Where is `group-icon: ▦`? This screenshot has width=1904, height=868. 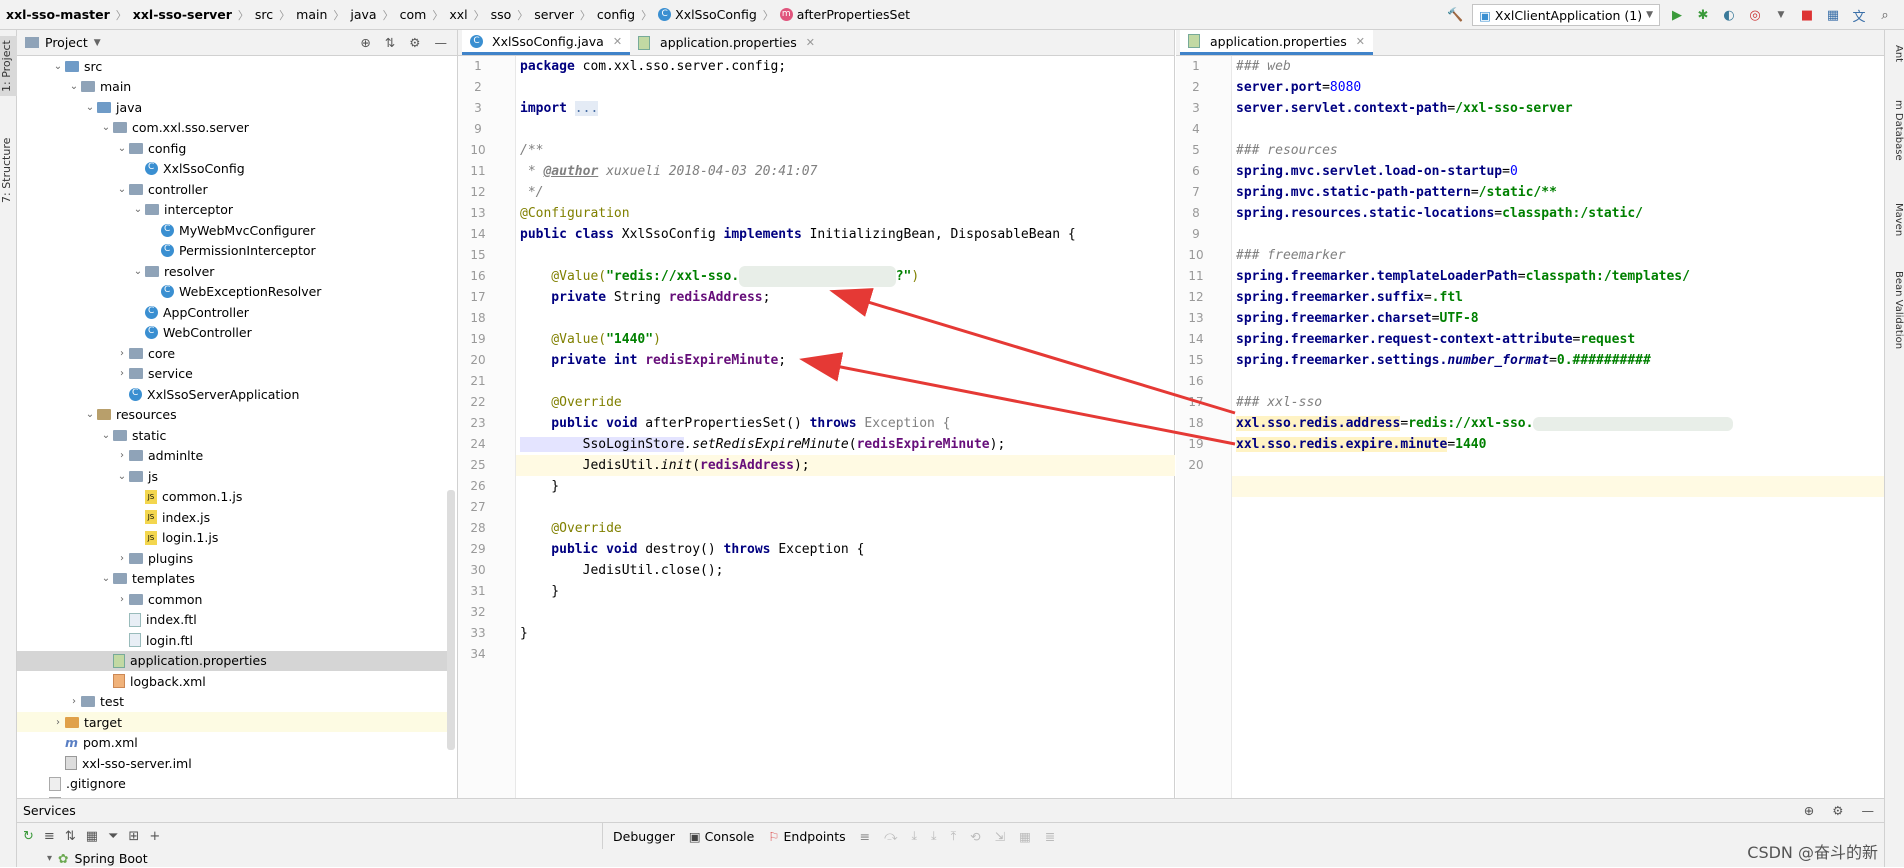 group-icon: ▦ is located at coordinates (92, 836).